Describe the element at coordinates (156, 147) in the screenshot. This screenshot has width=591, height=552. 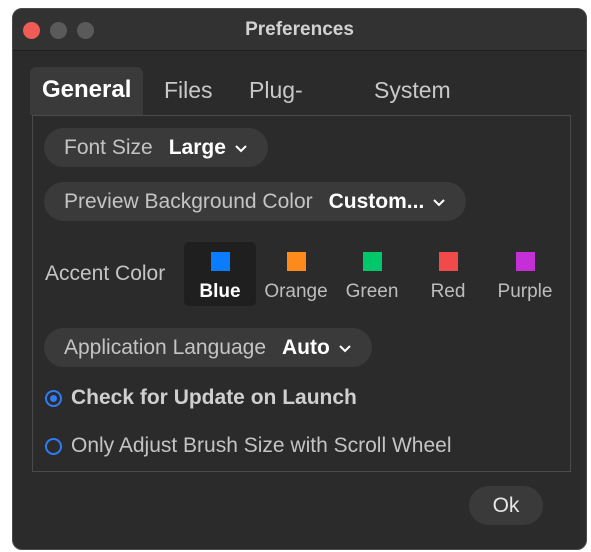
I see `font-size-dropdown: Font Size Large` at that location.